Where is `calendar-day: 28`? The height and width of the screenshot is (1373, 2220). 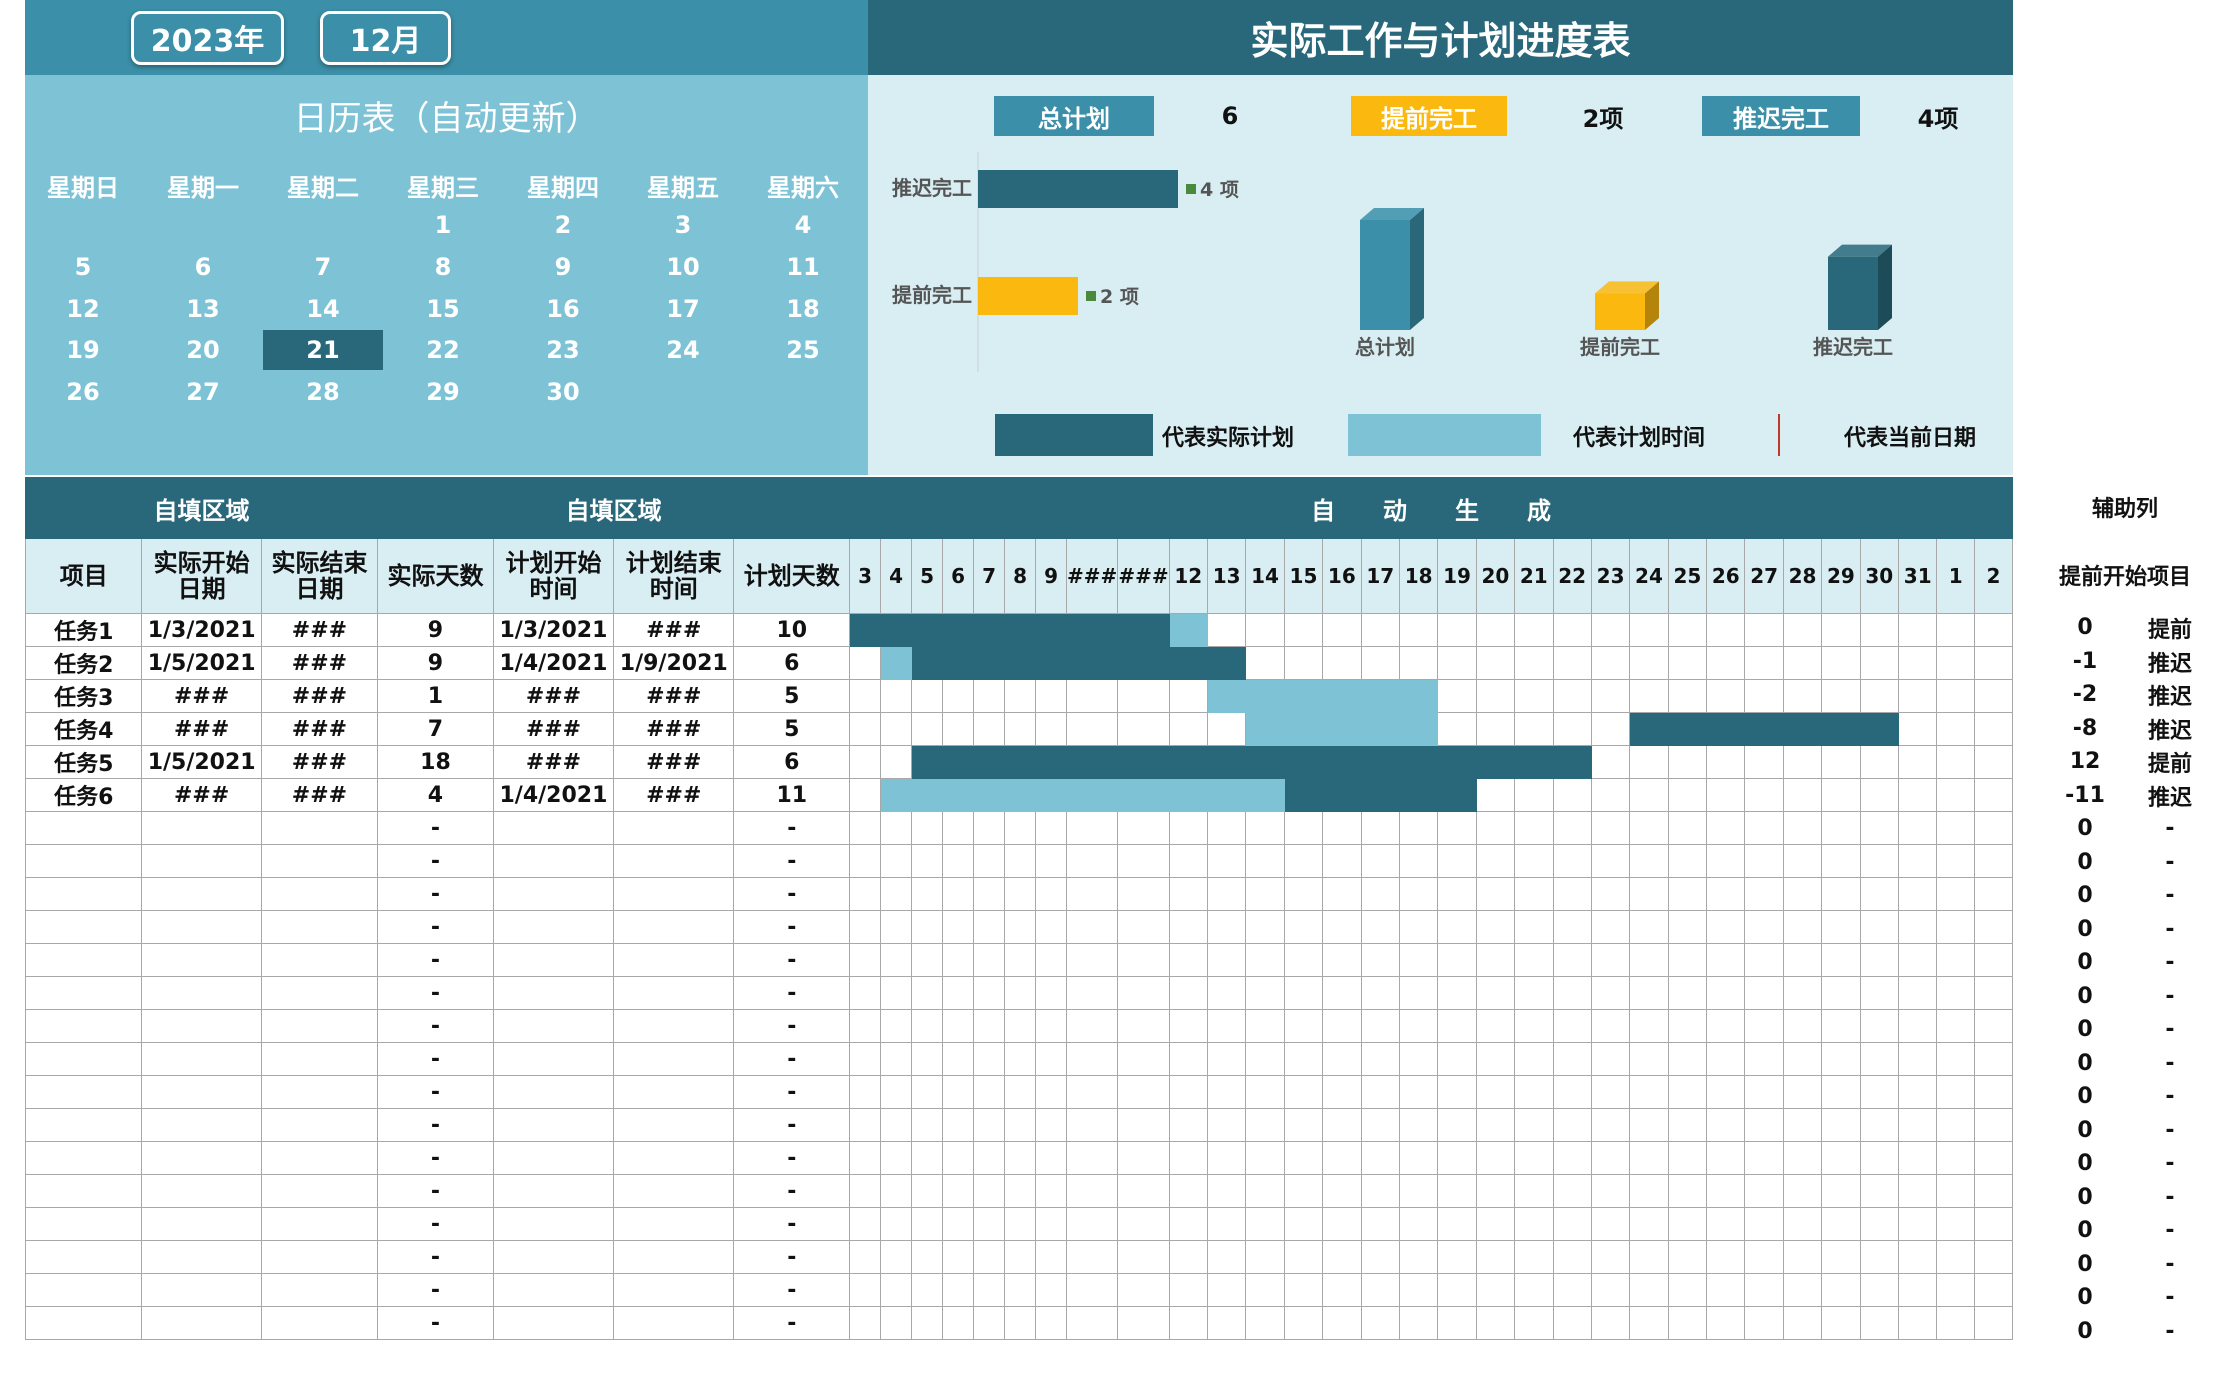
calendar-day: 28 is located at coordinates (323, 392).